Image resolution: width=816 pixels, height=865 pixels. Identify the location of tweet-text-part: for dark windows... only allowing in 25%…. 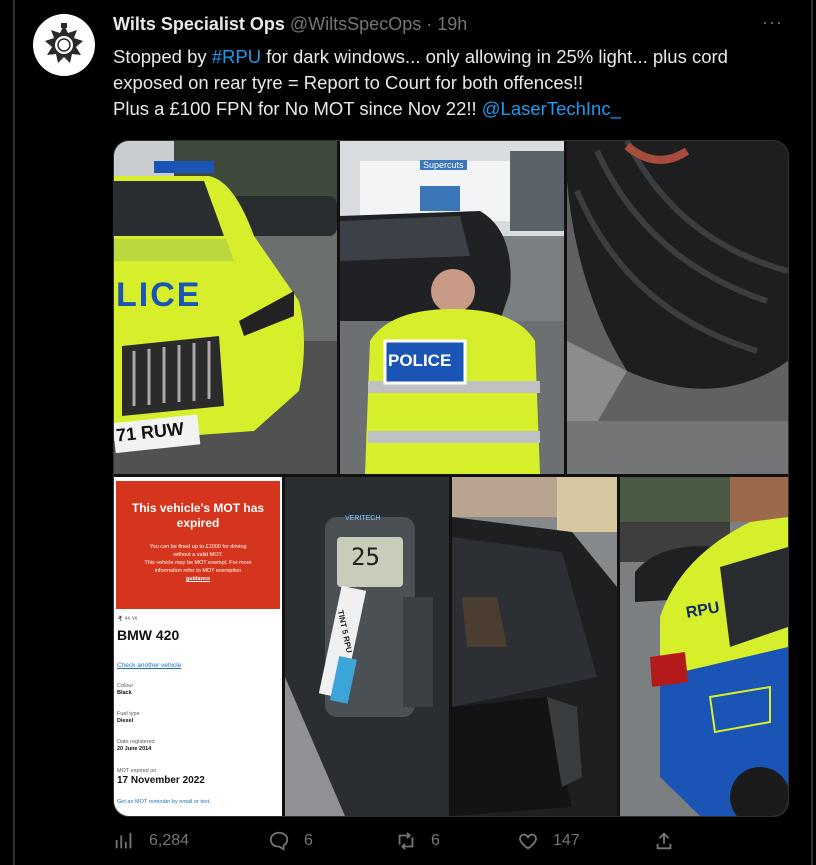
(494, 56).